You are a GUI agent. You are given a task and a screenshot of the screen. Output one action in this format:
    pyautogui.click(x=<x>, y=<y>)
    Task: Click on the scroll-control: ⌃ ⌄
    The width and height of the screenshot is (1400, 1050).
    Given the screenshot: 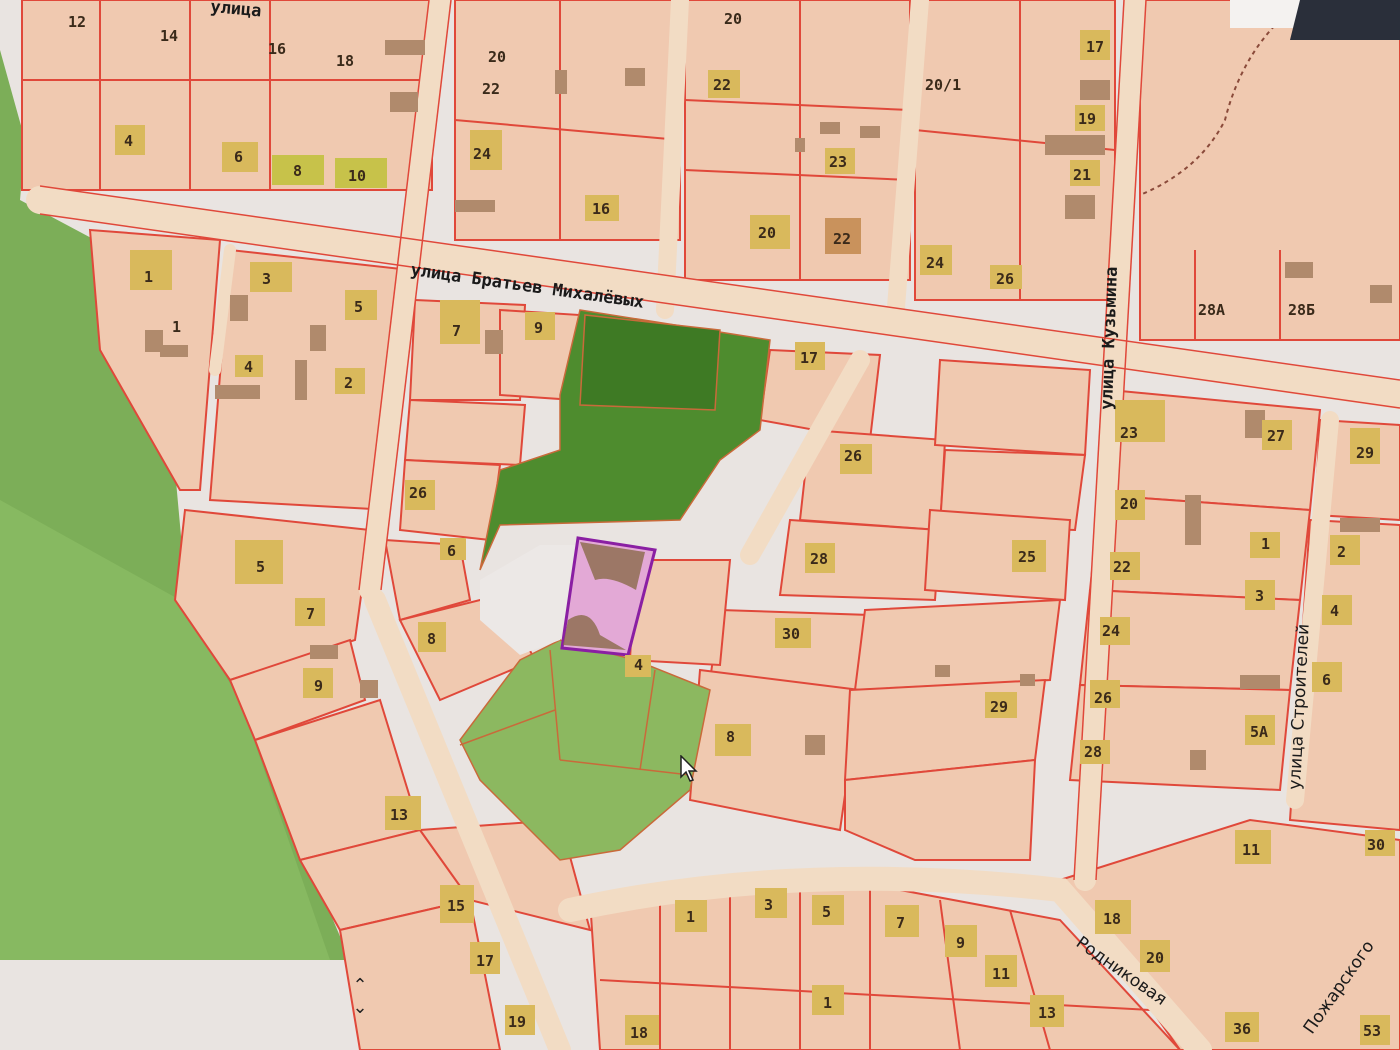 What is the action you would take?
    pyautogui.click(x=360, y=1000)
    